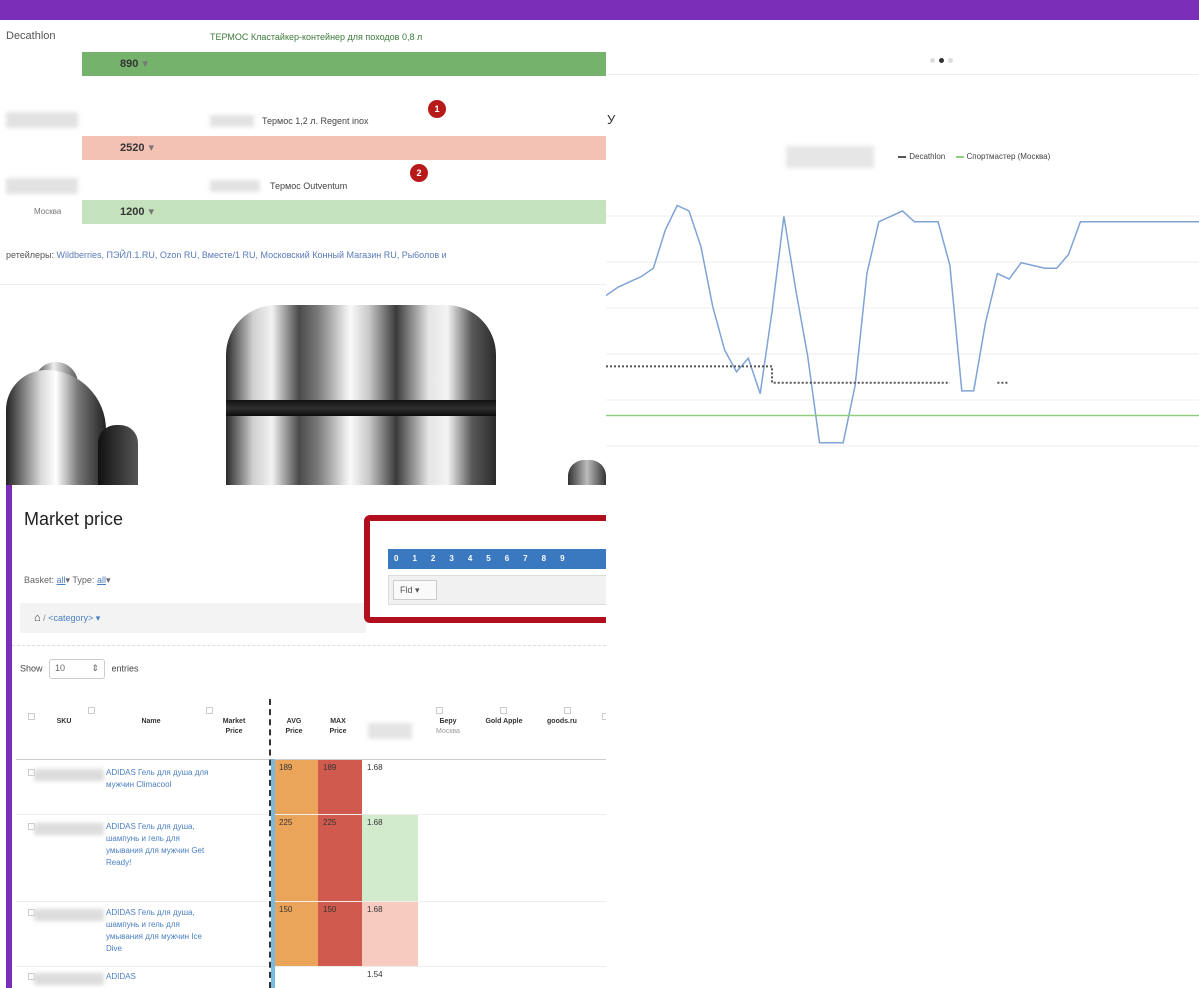 Image resolution: width=1199 pixels, height=988 pixels. I want to click on entries-select: 10 ⇕, so click(77, 669).